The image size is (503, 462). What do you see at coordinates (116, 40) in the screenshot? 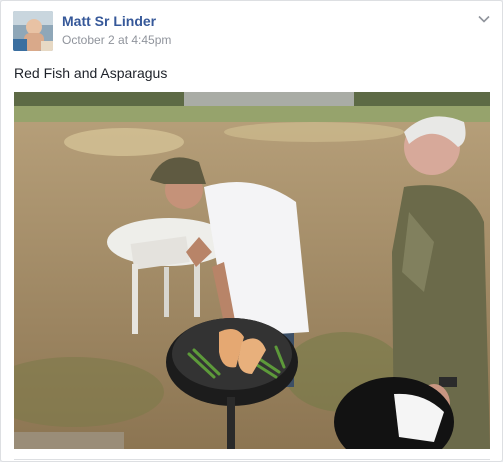
I see `post-timestamp-link: October 2 at 4:45pm` at bounding box center [116, 40].